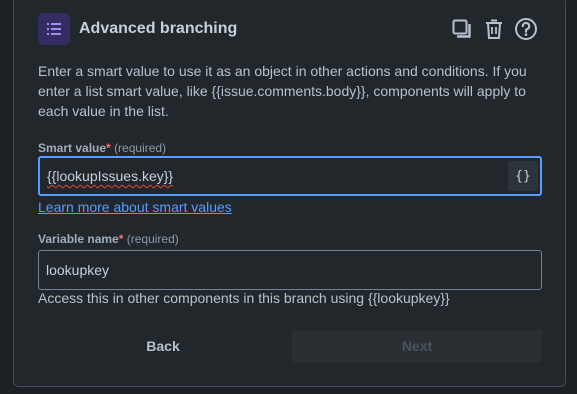  Describe the element at coordinates (290, 270) in the screenshot. I see `variable-name-input: lookupkey` at that location.